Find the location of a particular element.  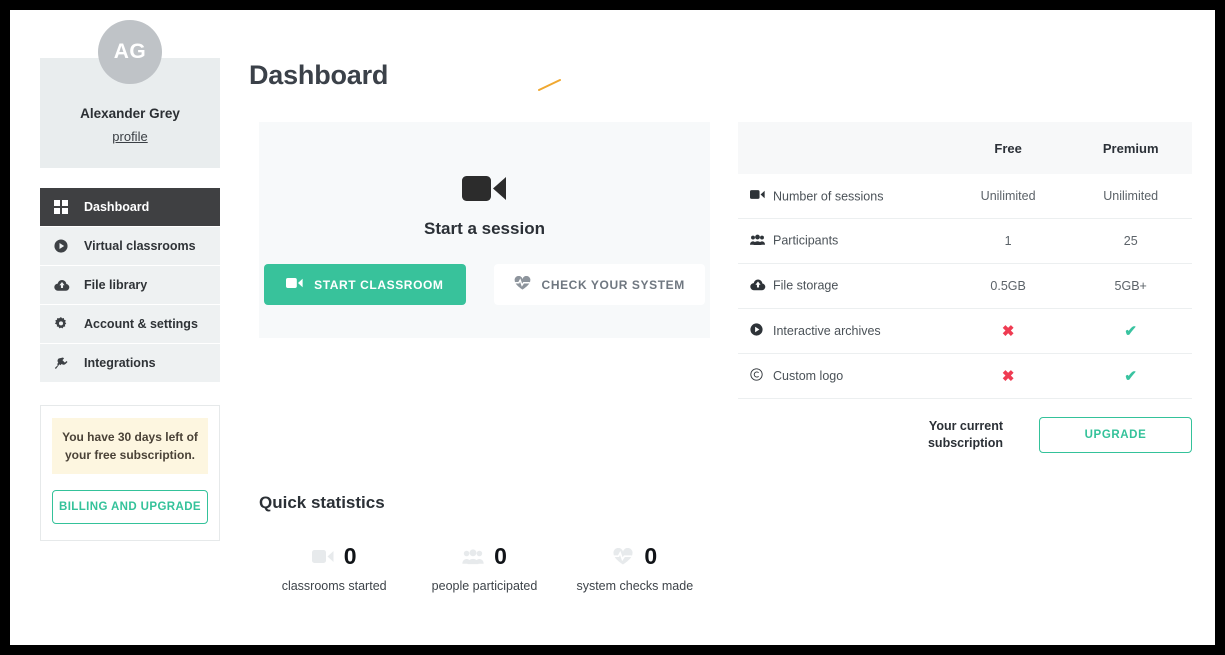

check-your-system-label: CHECK YOUR SYSTEM is located at coordinates (613, 284).